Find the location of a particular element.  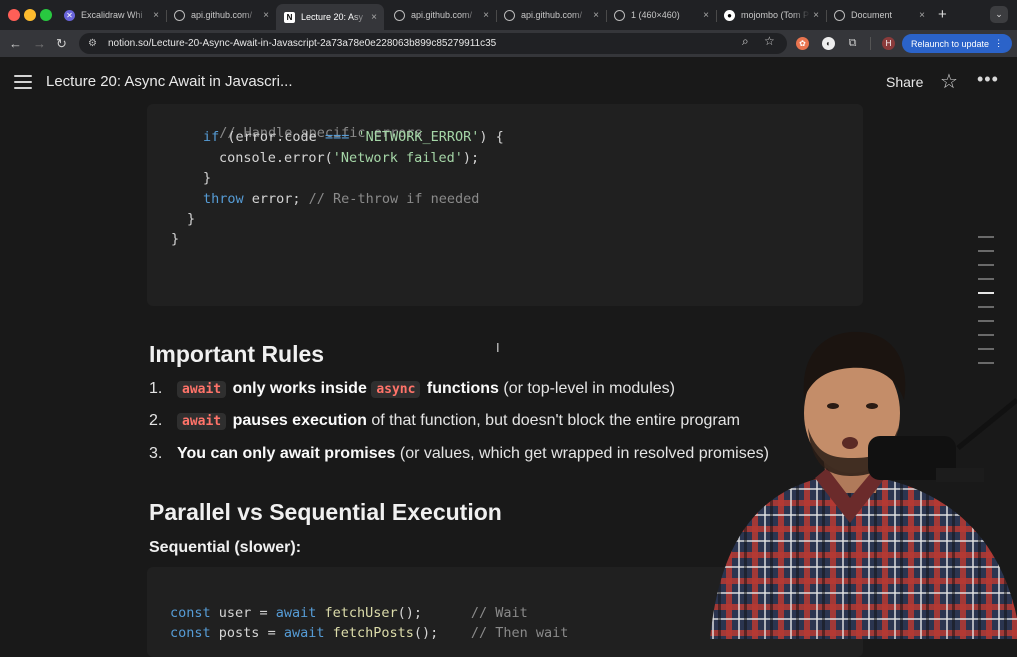

browser-tab: ✕ Excalidraw Whi × is located at coordinates (111, 15).